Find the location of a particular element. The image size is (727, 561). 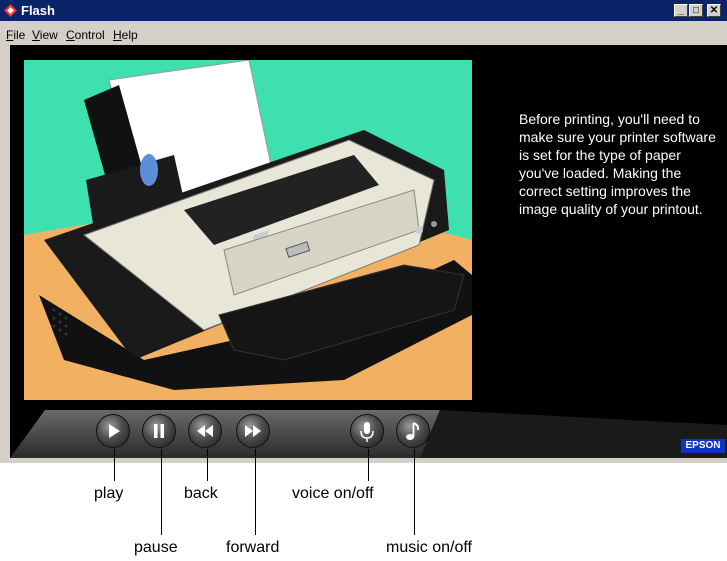

music-note-icon is located at coordinates (413, 431).